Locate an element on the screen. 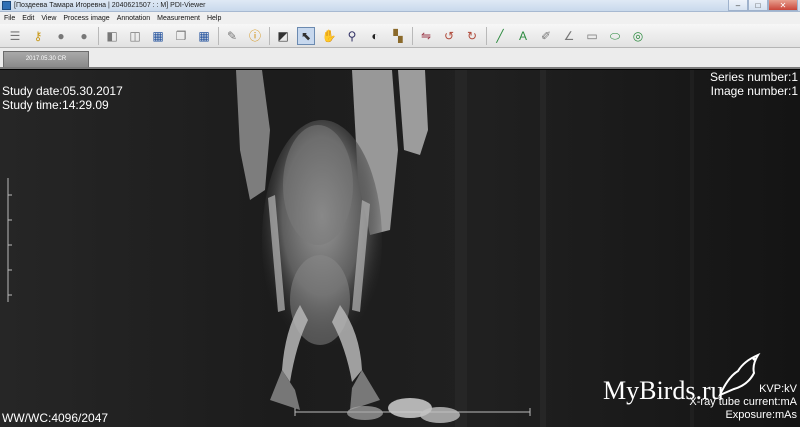 The width and height of the screenshot is (800, 427). study-time: Study time:14:29.09 is located at coordinates (55, 105).